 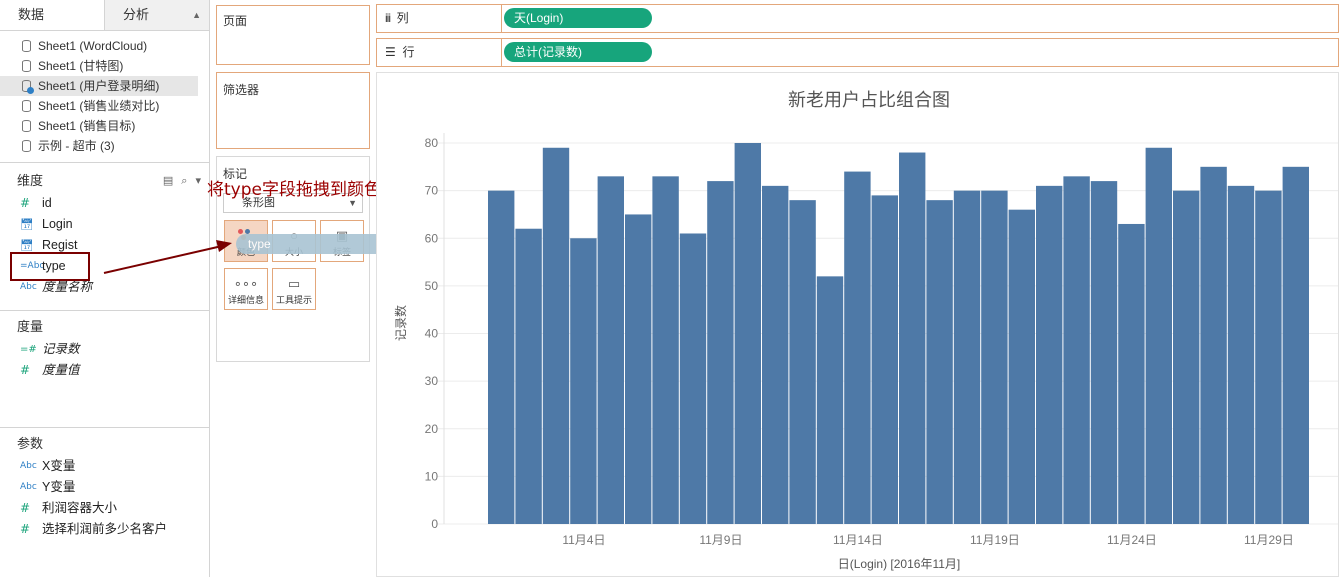 I want to click on param-top-customers: # 选择利润前多少名客户, so click(x=104, y=529).